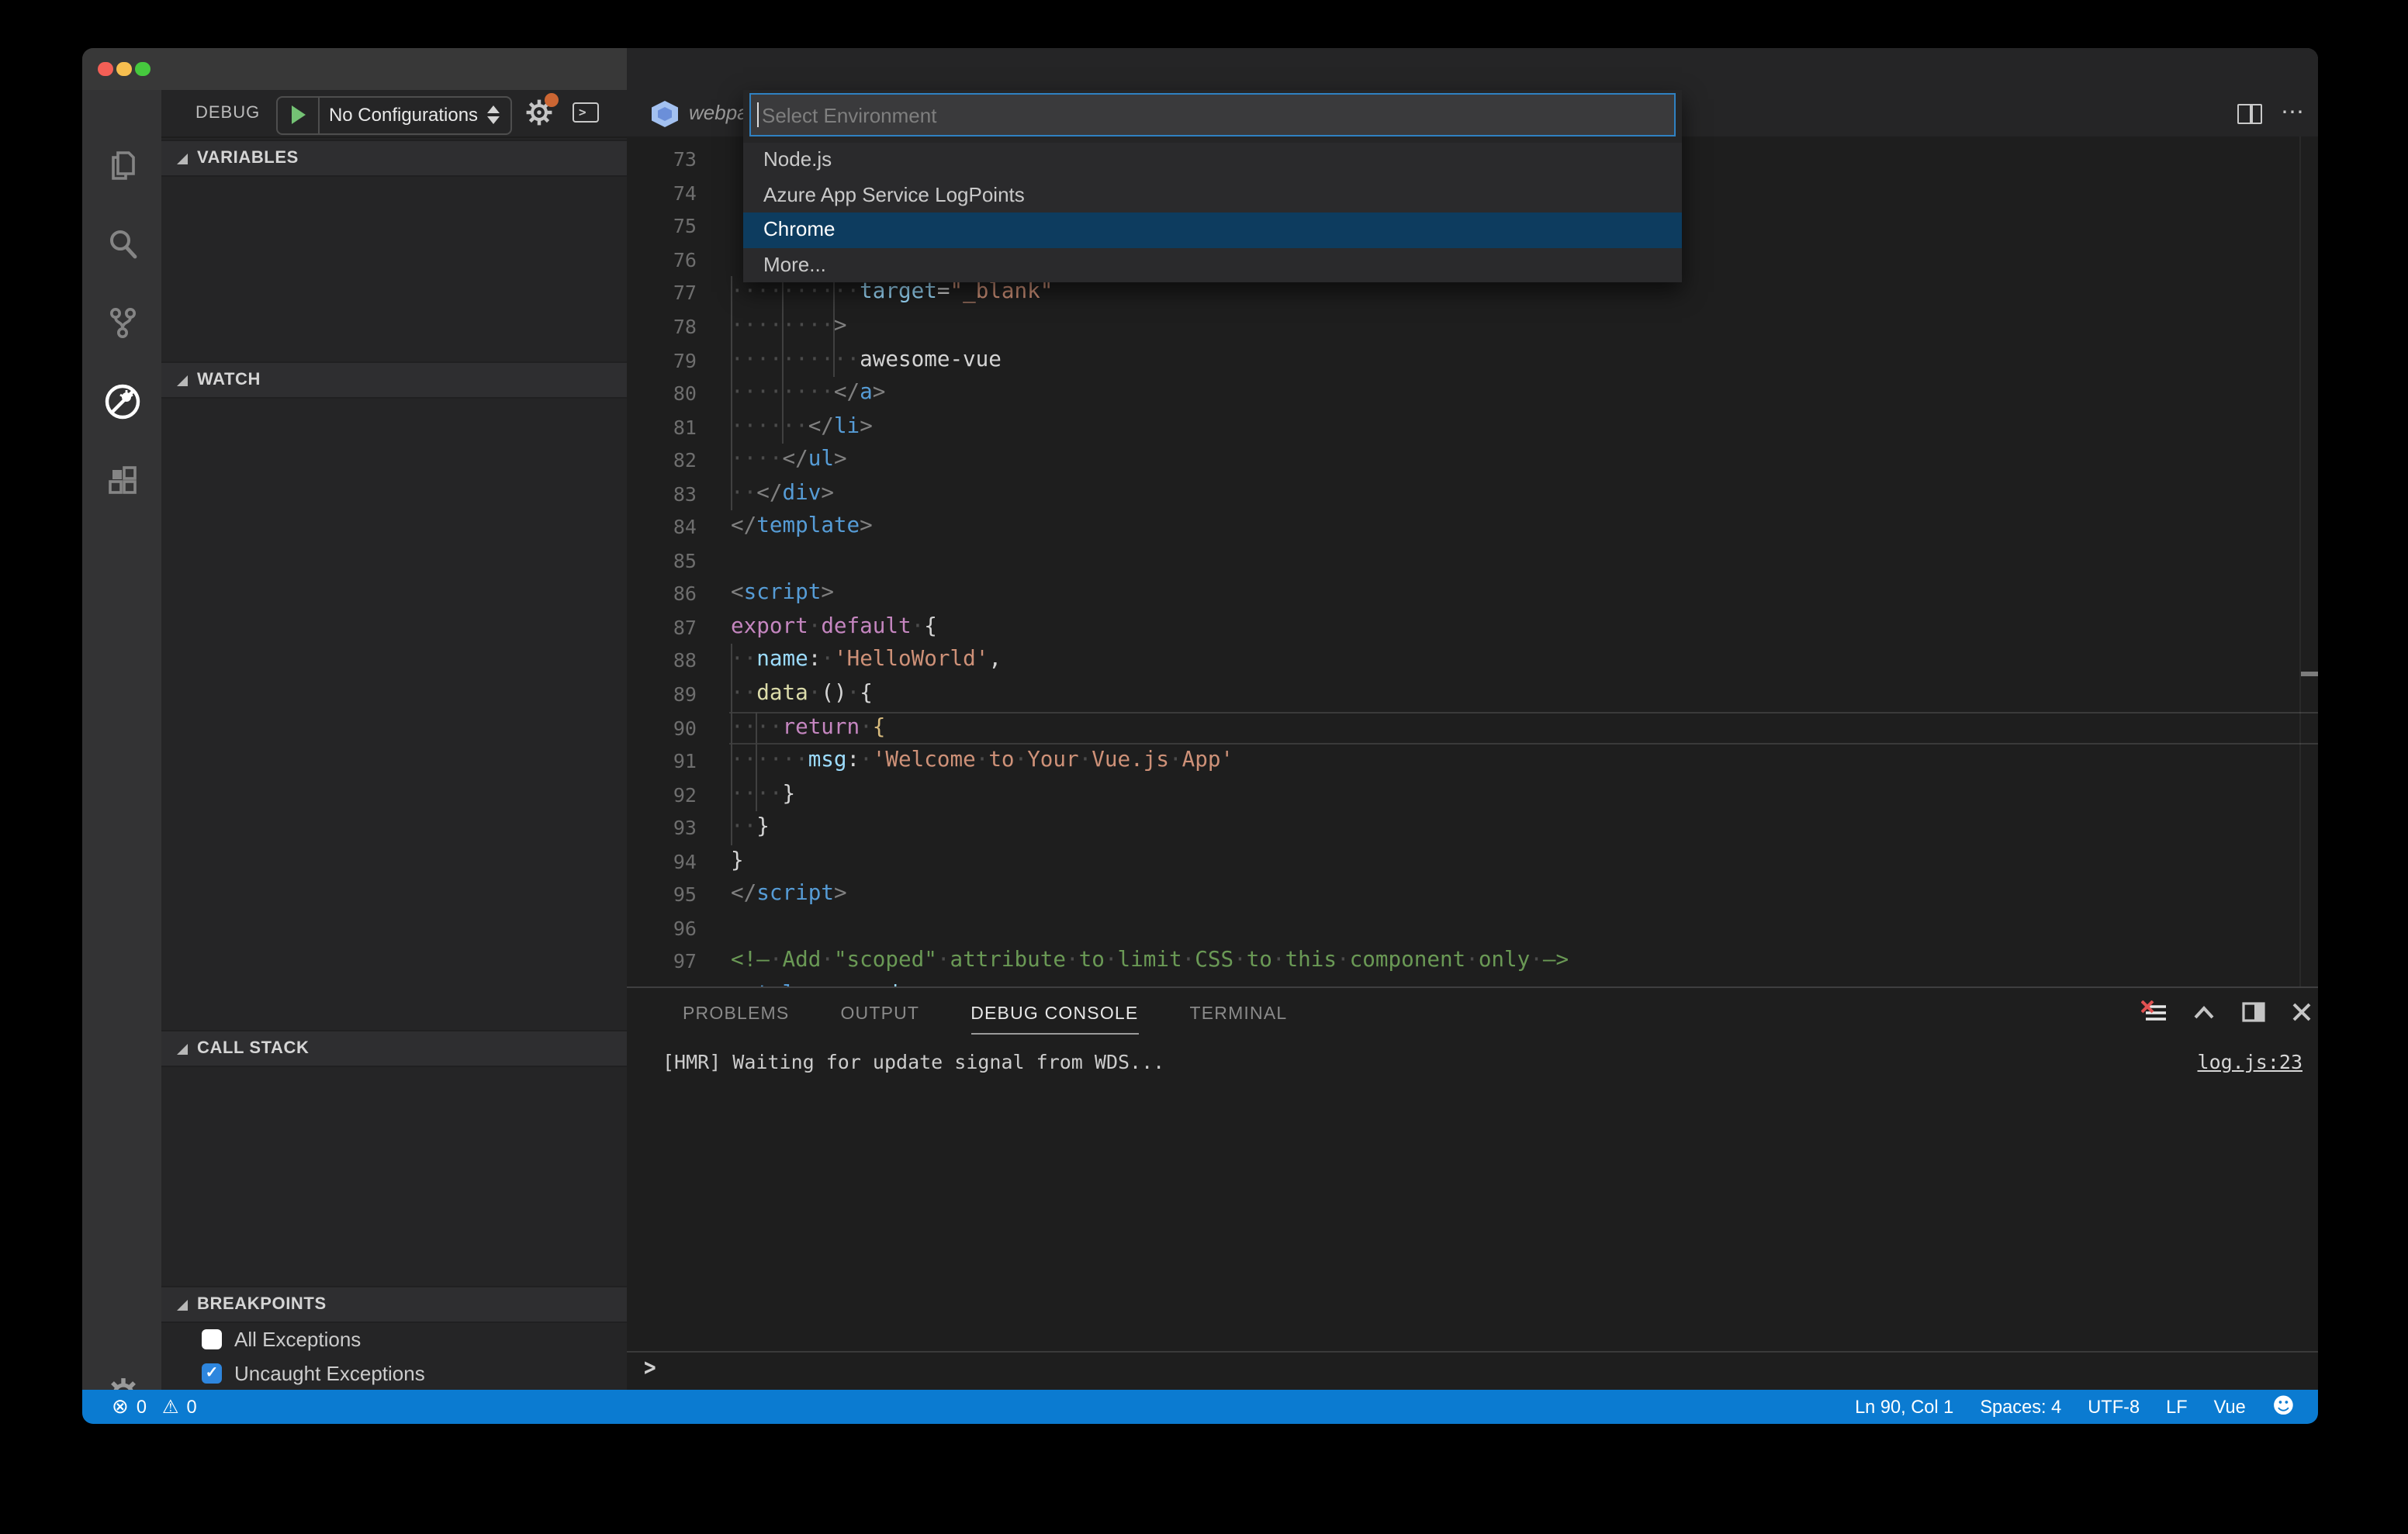  What do you see at coordinates (736, 1014) in the screenshot?
I see `panel-tab-problems: PROBLEMS` at bounding box center [736, 1014].